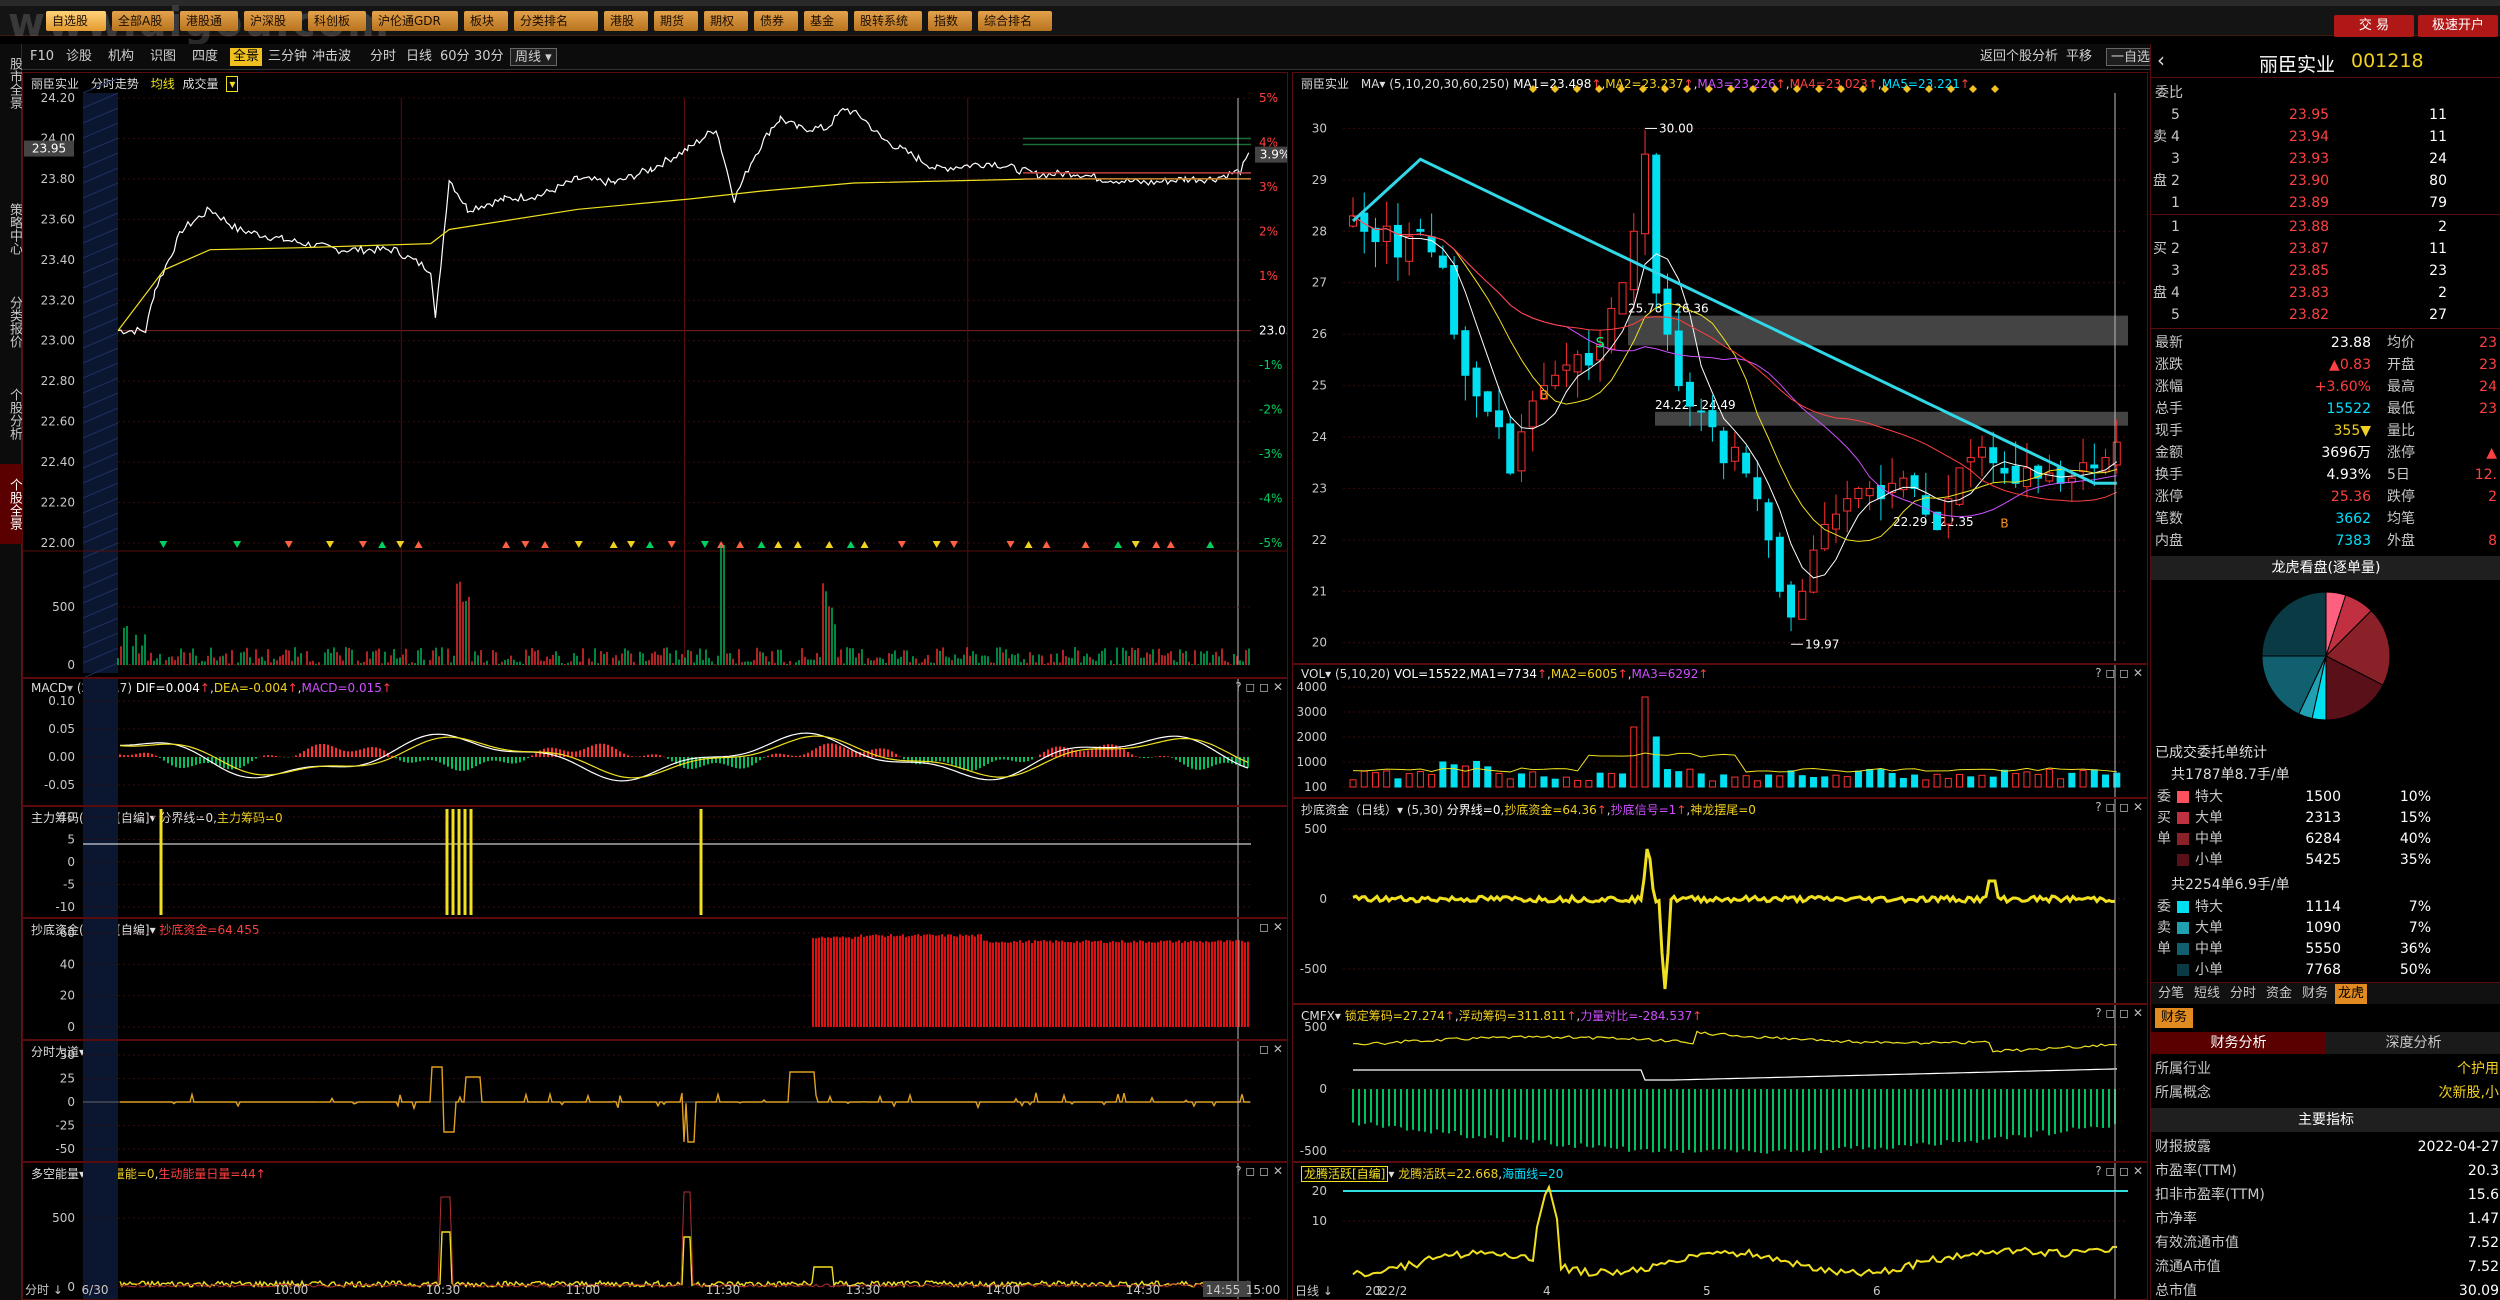  Describe the element at coordinates (11, 83) in the screenshot. I see `vtab-0: 股市全景` at that location.